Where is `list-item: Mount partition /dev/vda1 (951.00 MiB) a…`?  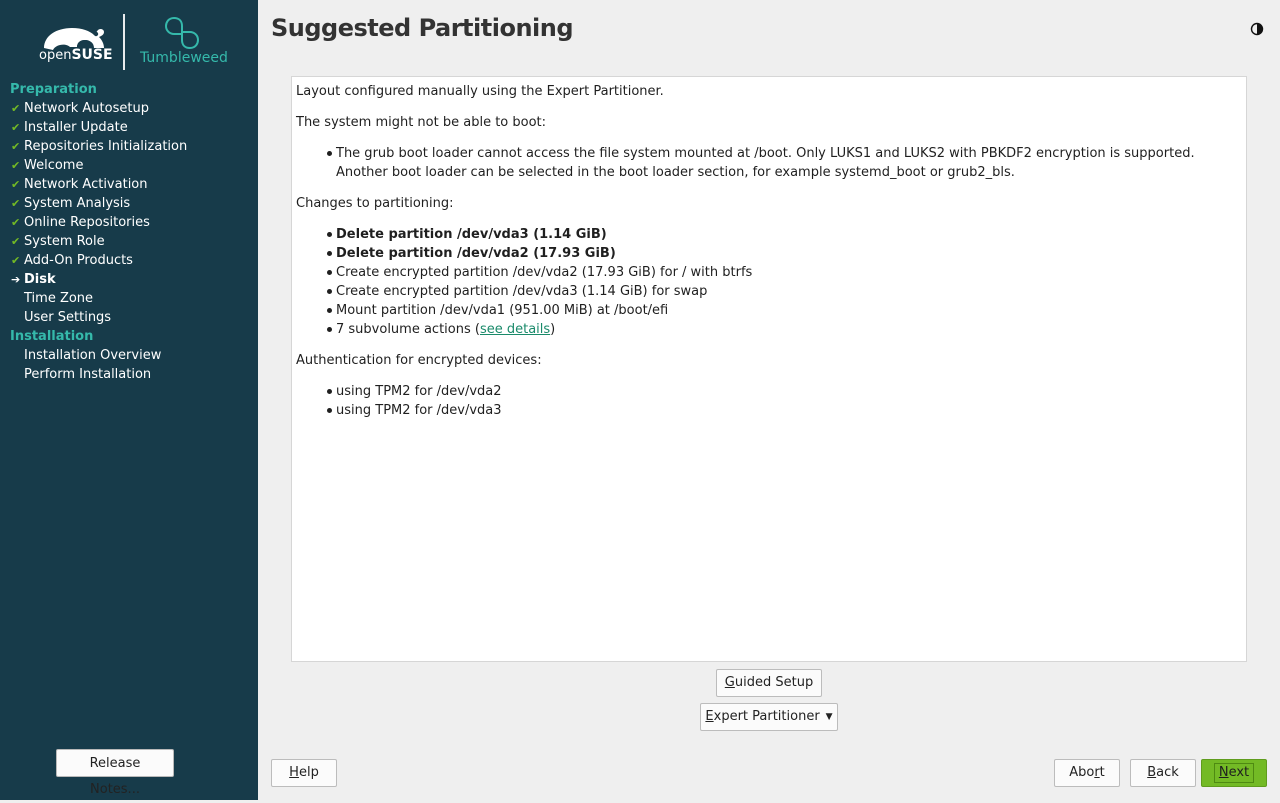 list-item: Mount partition /dev/vda1 (951.00 MiB) a… is located at coordinates (784, 310).